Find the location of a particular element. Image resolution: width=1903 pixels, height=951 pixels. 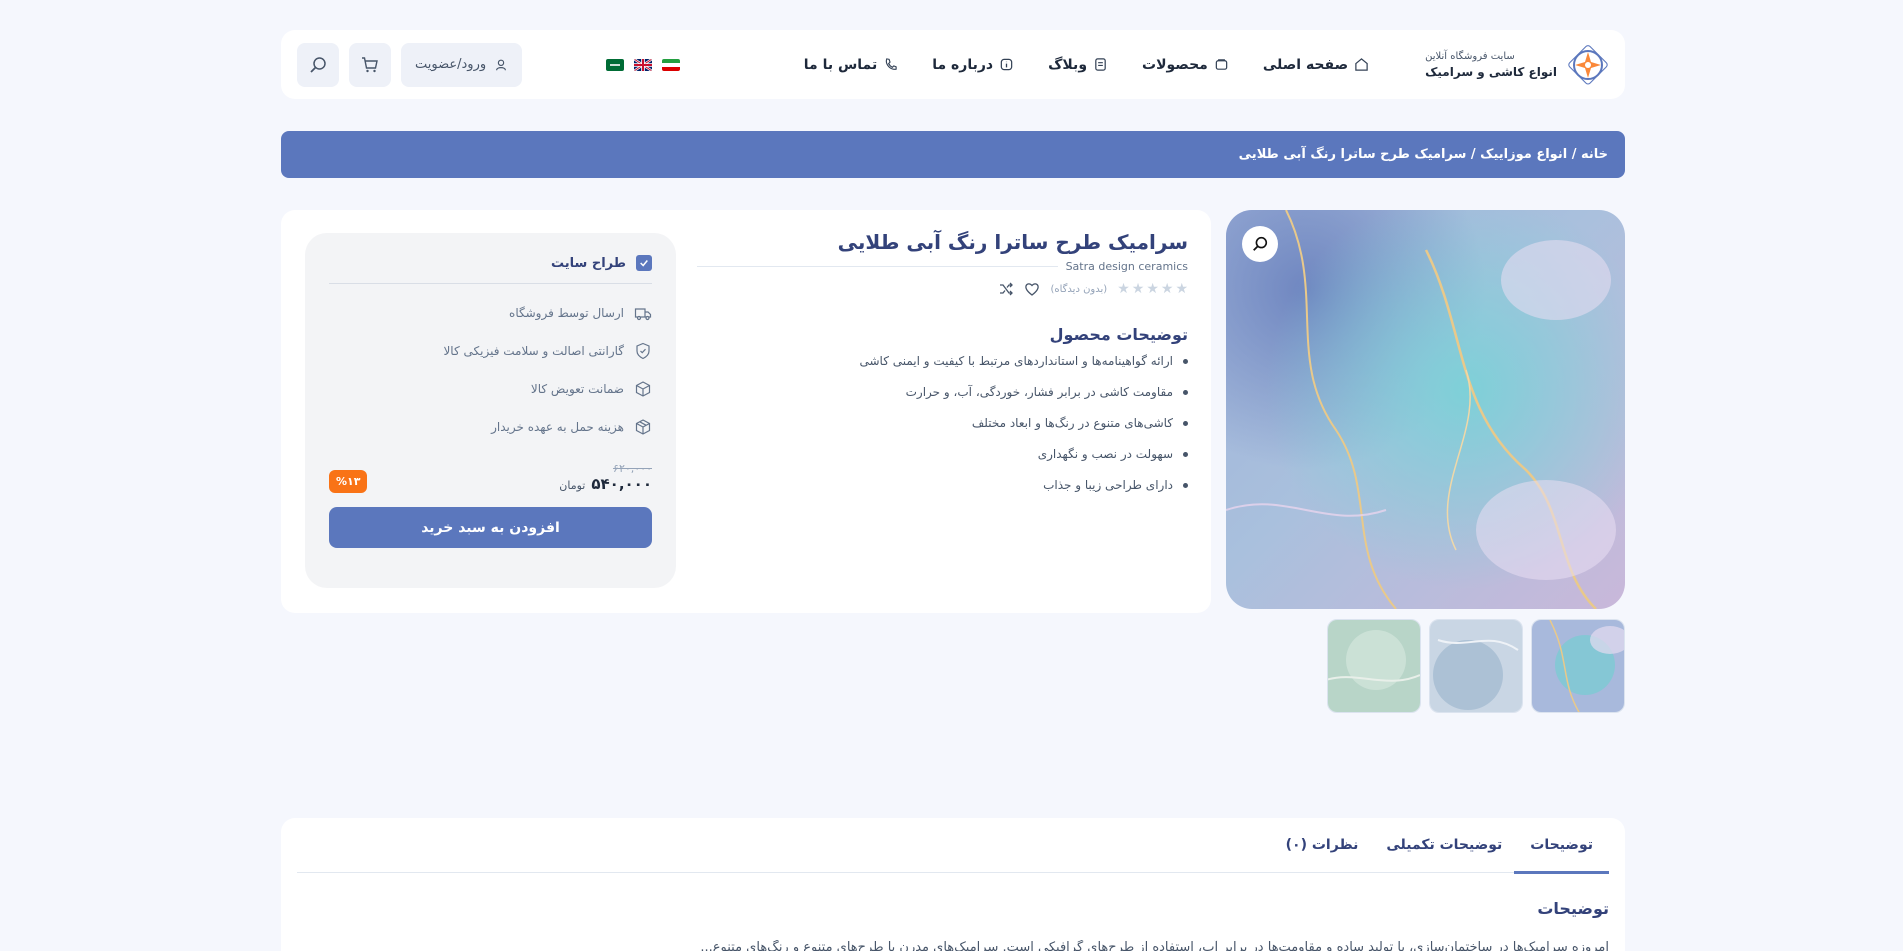

check-icon is located at coordinates (644, 263).